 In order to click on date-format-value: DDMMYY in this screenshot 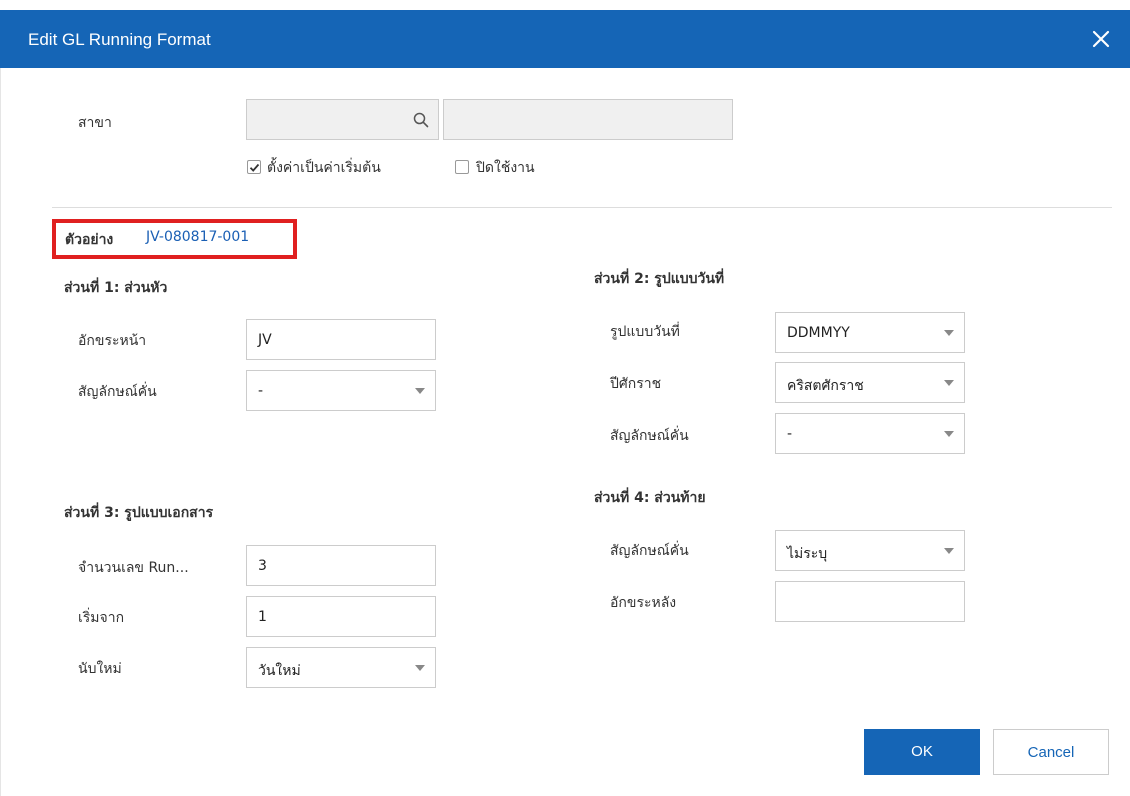, I will do `click(818, 333)`.